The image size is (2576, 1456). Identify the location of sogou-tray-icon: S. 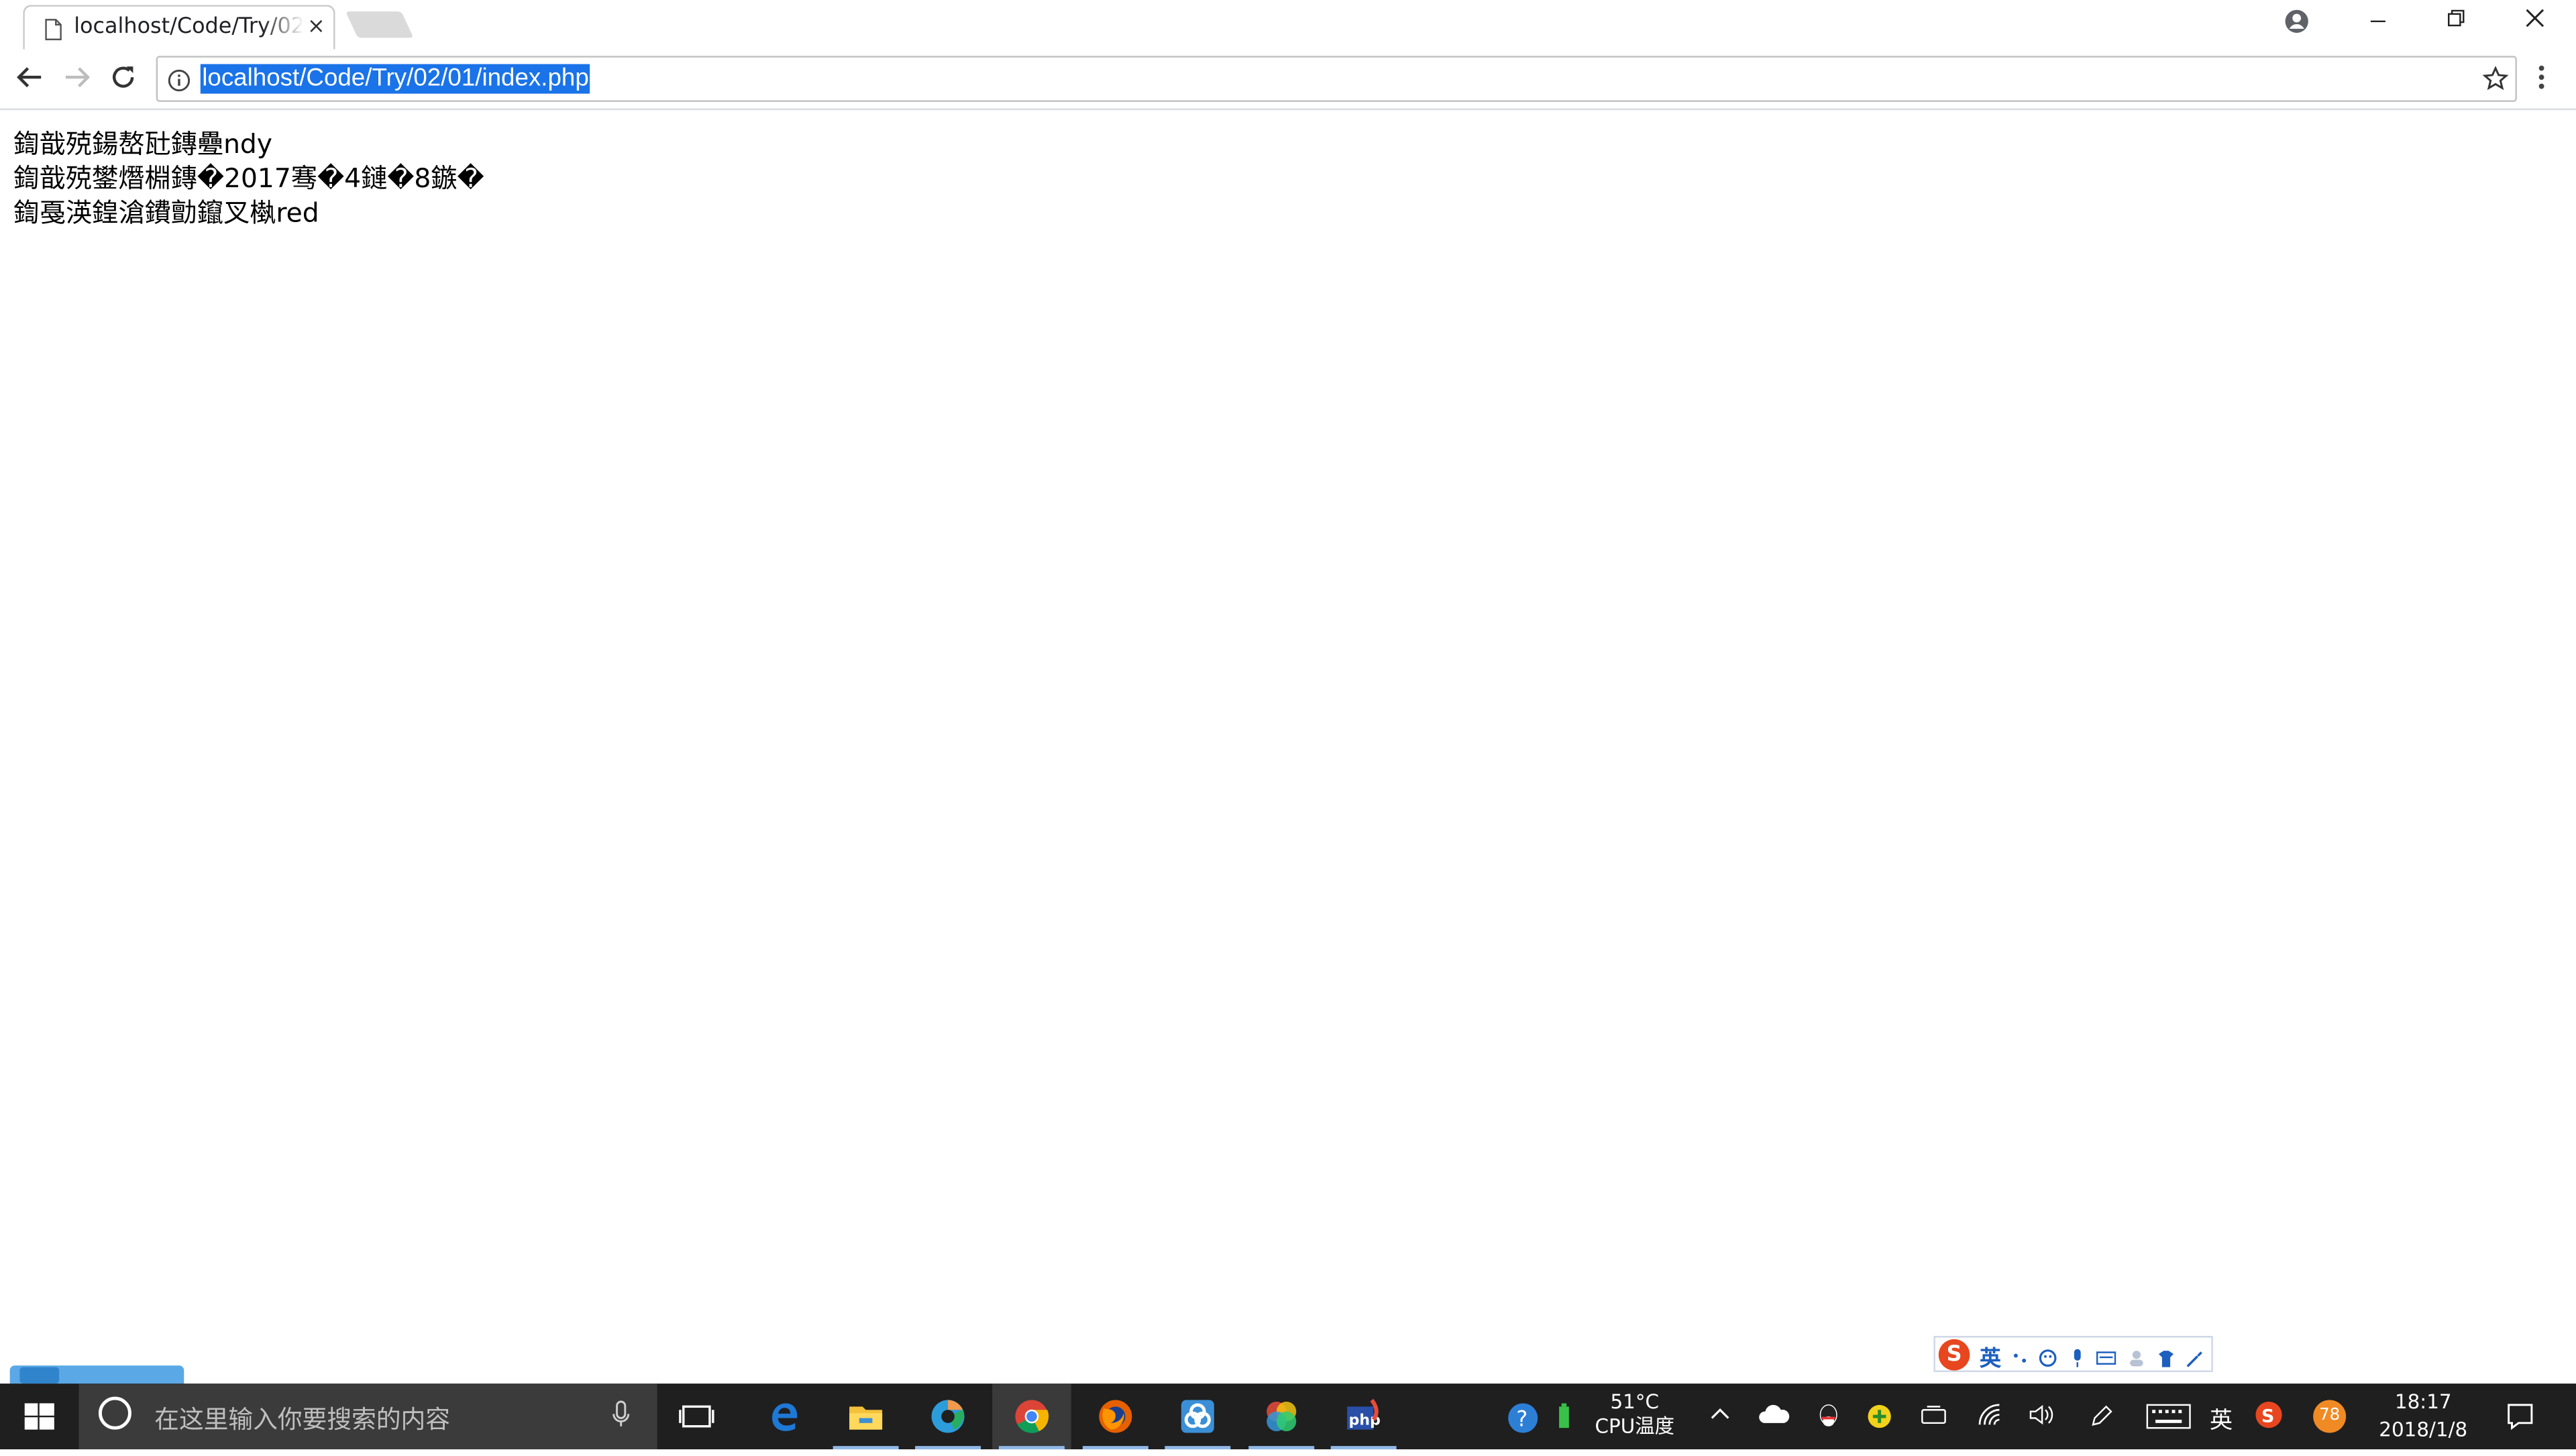
(2269, 1419).